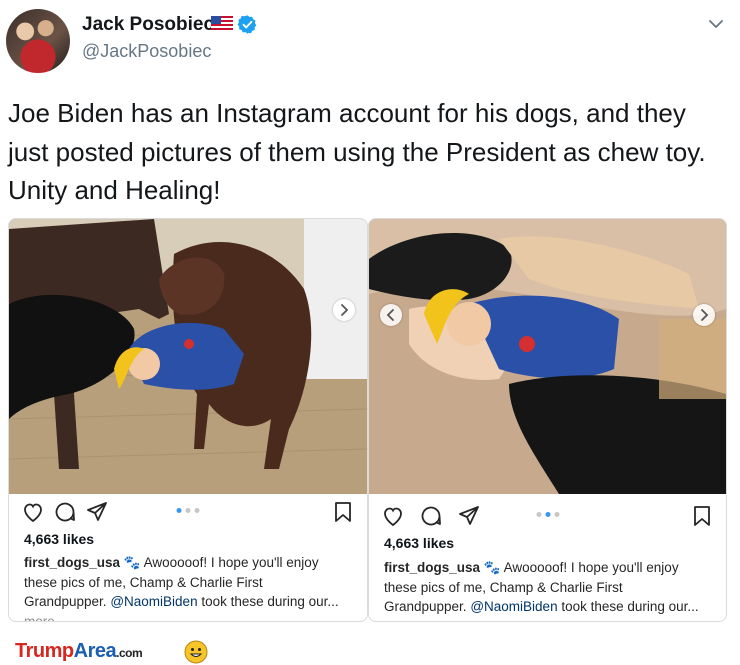 This screenshot has height=665, width=740. I want to click on watermark-trump: Trump, so click(44, 651).